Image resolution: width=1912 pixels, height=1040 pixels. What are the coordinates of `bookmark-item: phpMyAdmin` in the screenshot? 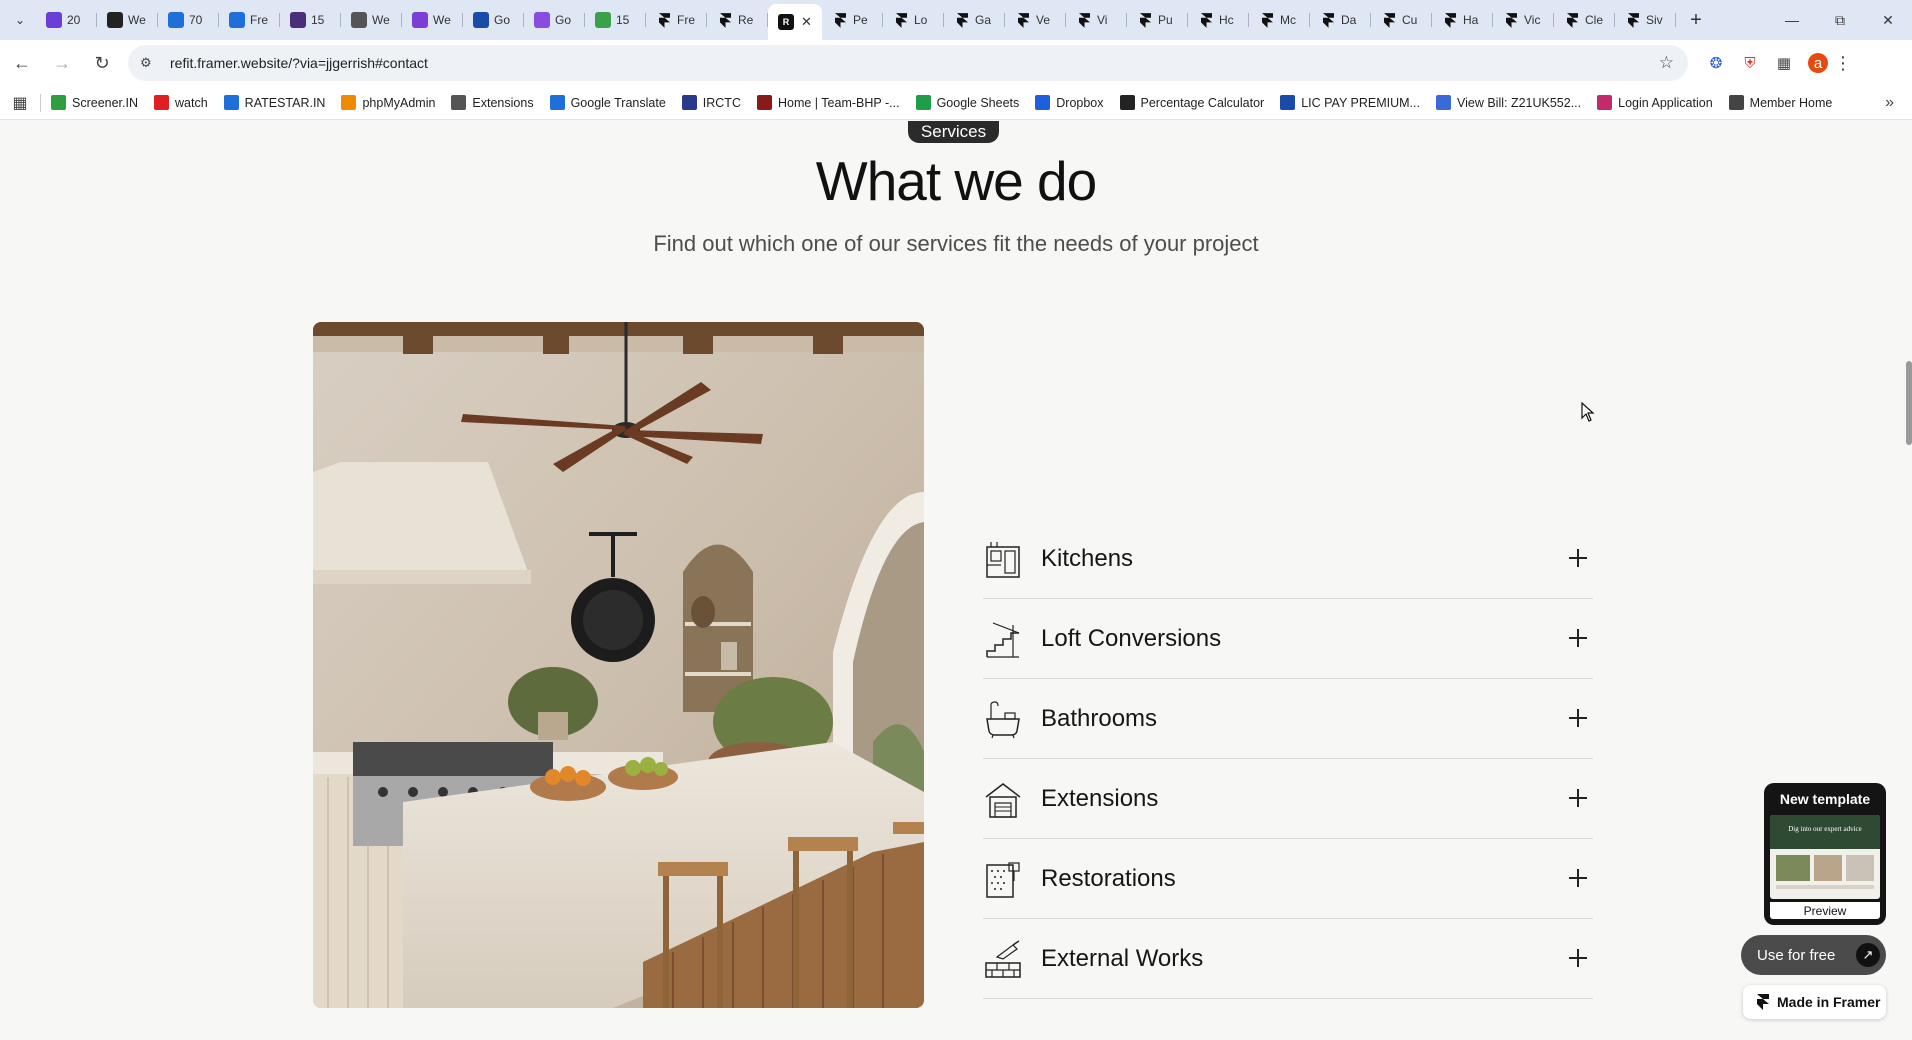 It's located at (388, 102).